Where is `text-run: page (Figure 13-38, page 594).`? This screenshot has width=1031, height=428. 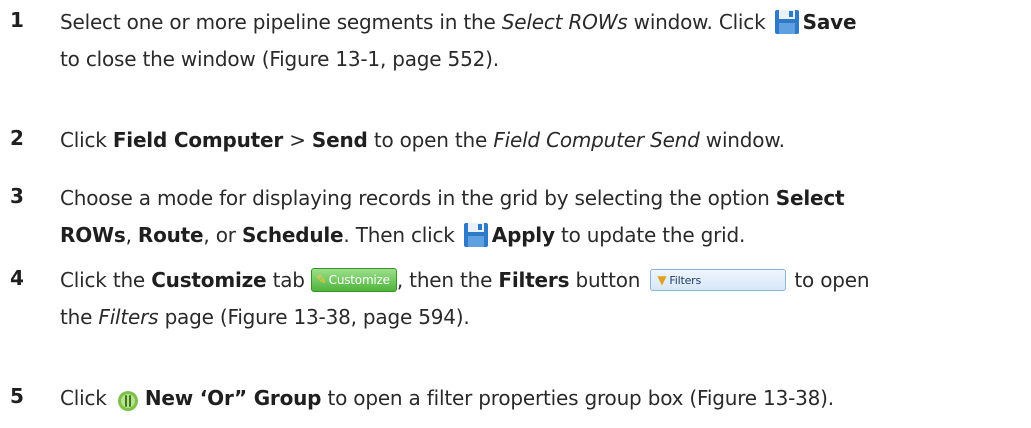 text-run: page (Figure 13-38, page 594). is located at coordinates (314, 317).